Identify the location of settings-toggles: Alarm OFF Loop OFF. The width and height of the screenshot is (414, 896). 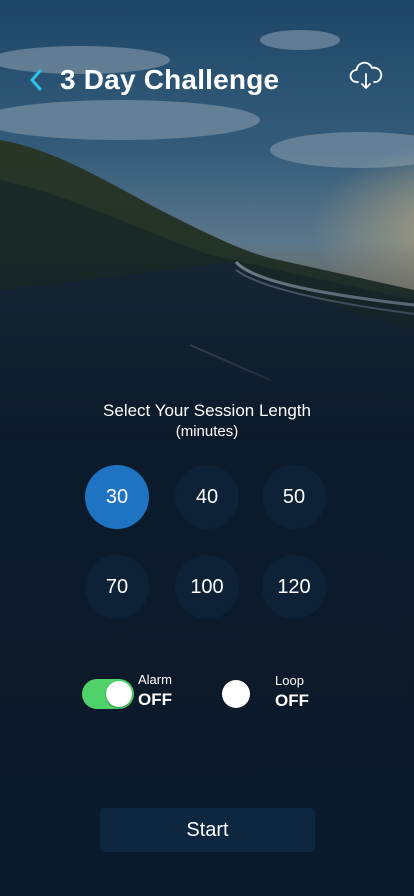
(207, 695).